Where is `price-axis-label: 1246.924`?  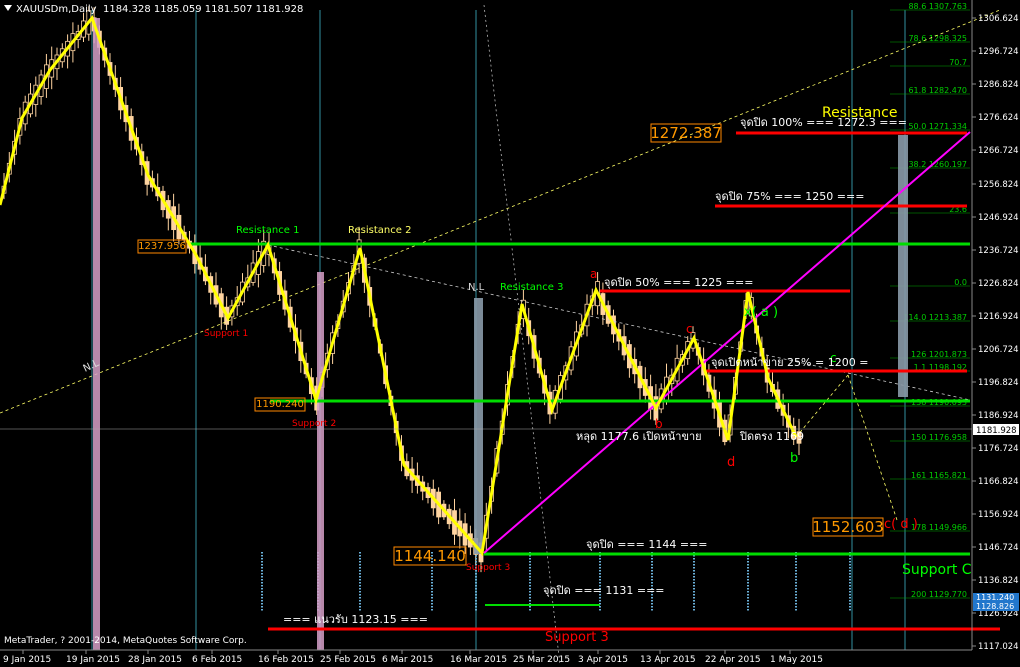 price-axis-label: 1246.924 is located at coordinates (998, 218).